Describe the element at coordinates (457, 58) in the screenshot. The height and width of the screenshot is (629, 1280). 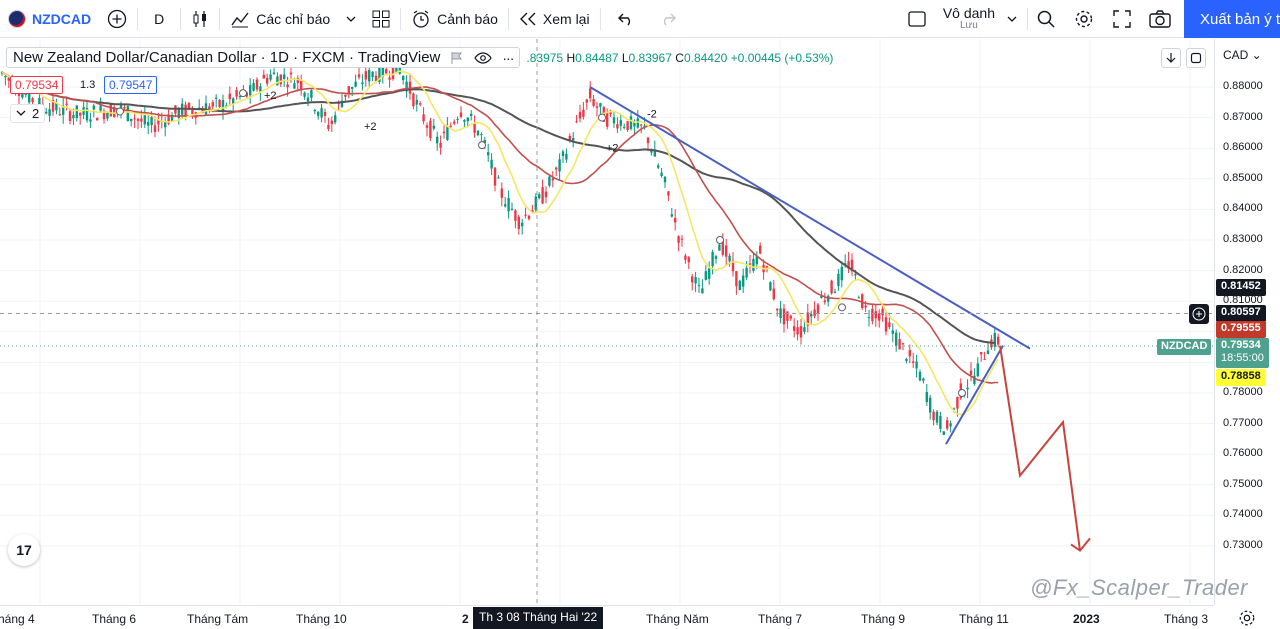
I see `flag-icon` at that location.